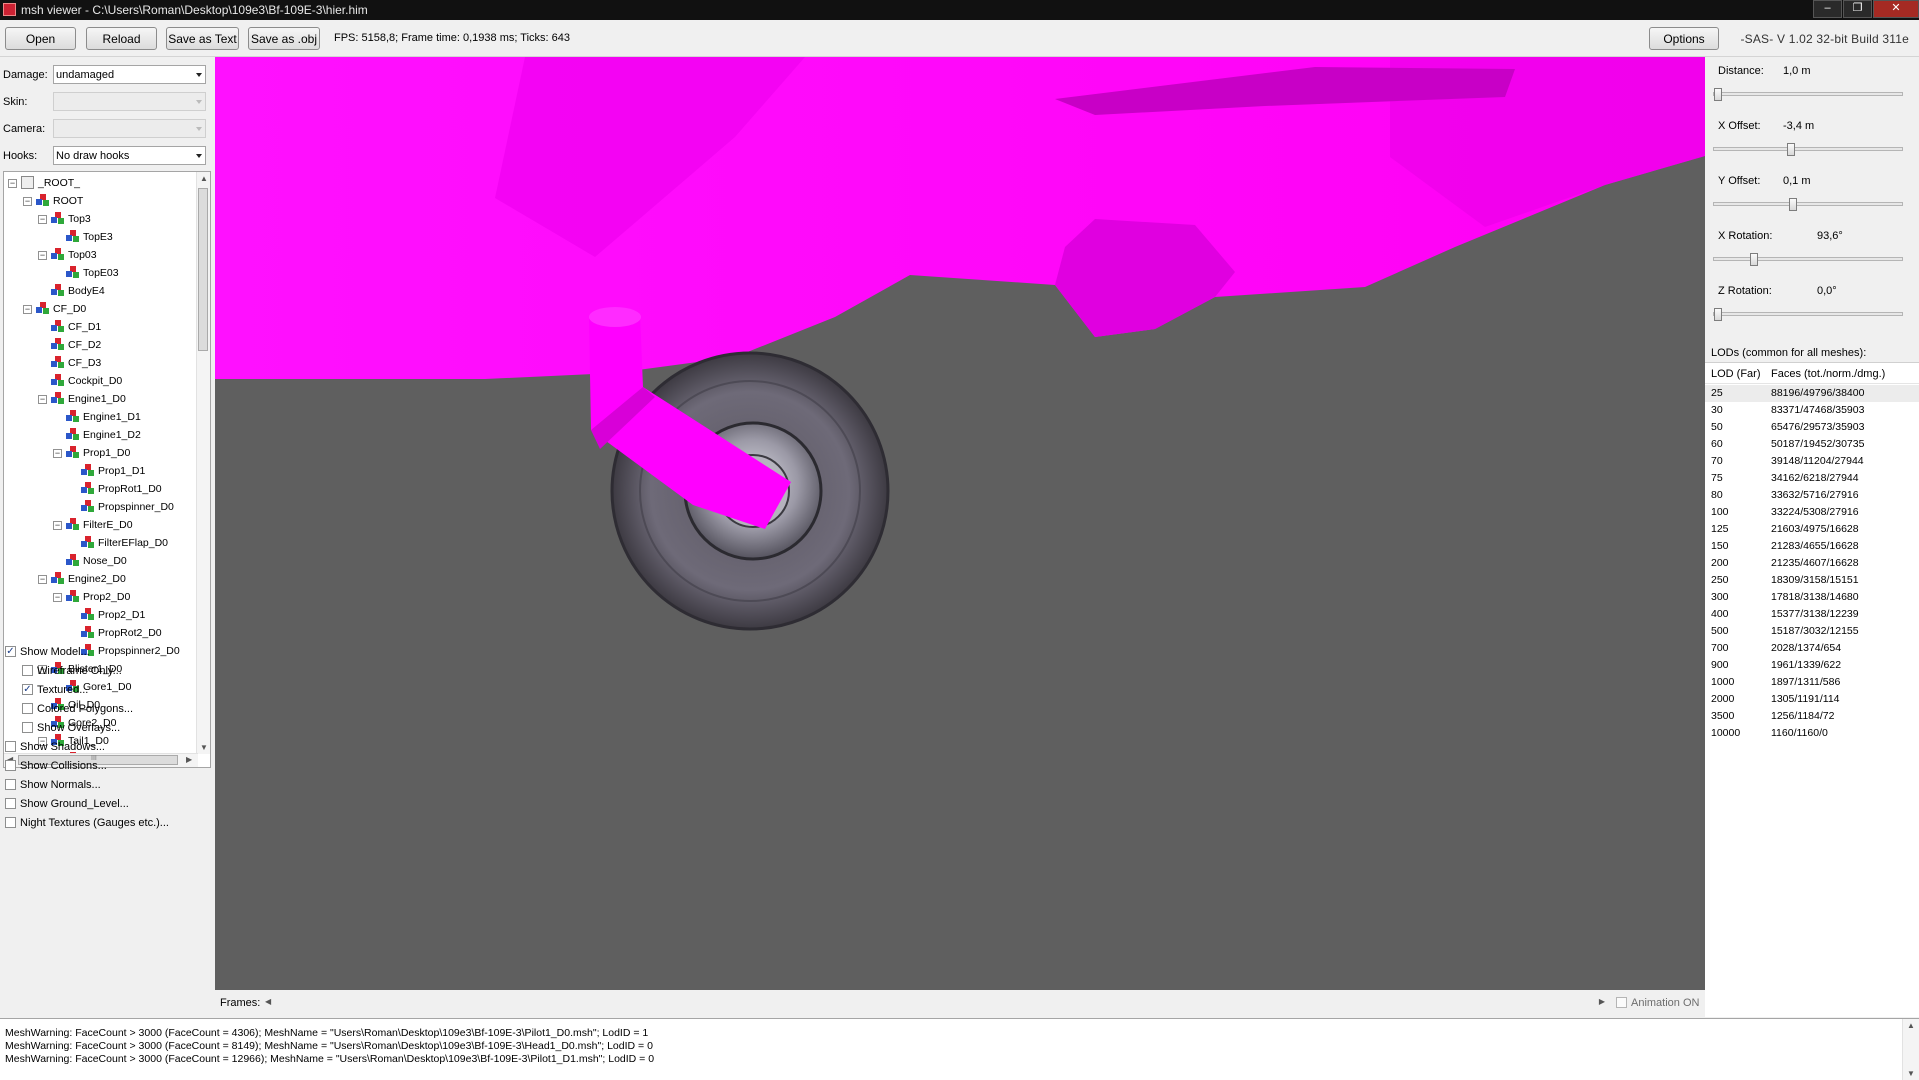 This screenshot has height=1080, width=1919. I want to click on strut-top, so click(615, 317).